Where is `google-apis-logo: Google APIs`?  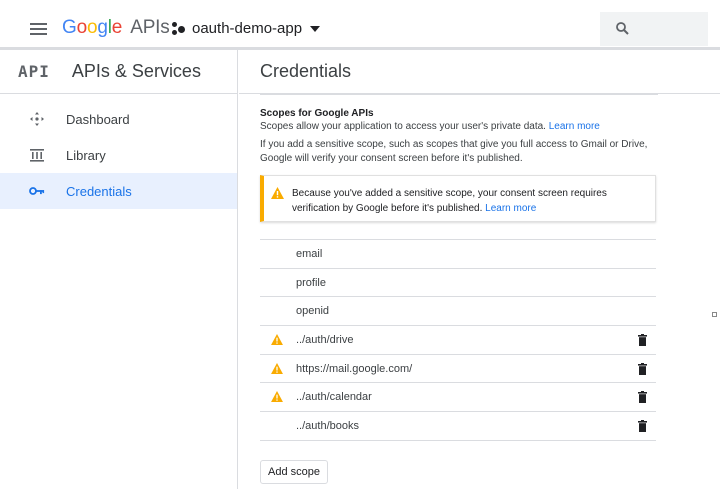
google-apis-logo: Google APIs is located at coordinates (116, 28).